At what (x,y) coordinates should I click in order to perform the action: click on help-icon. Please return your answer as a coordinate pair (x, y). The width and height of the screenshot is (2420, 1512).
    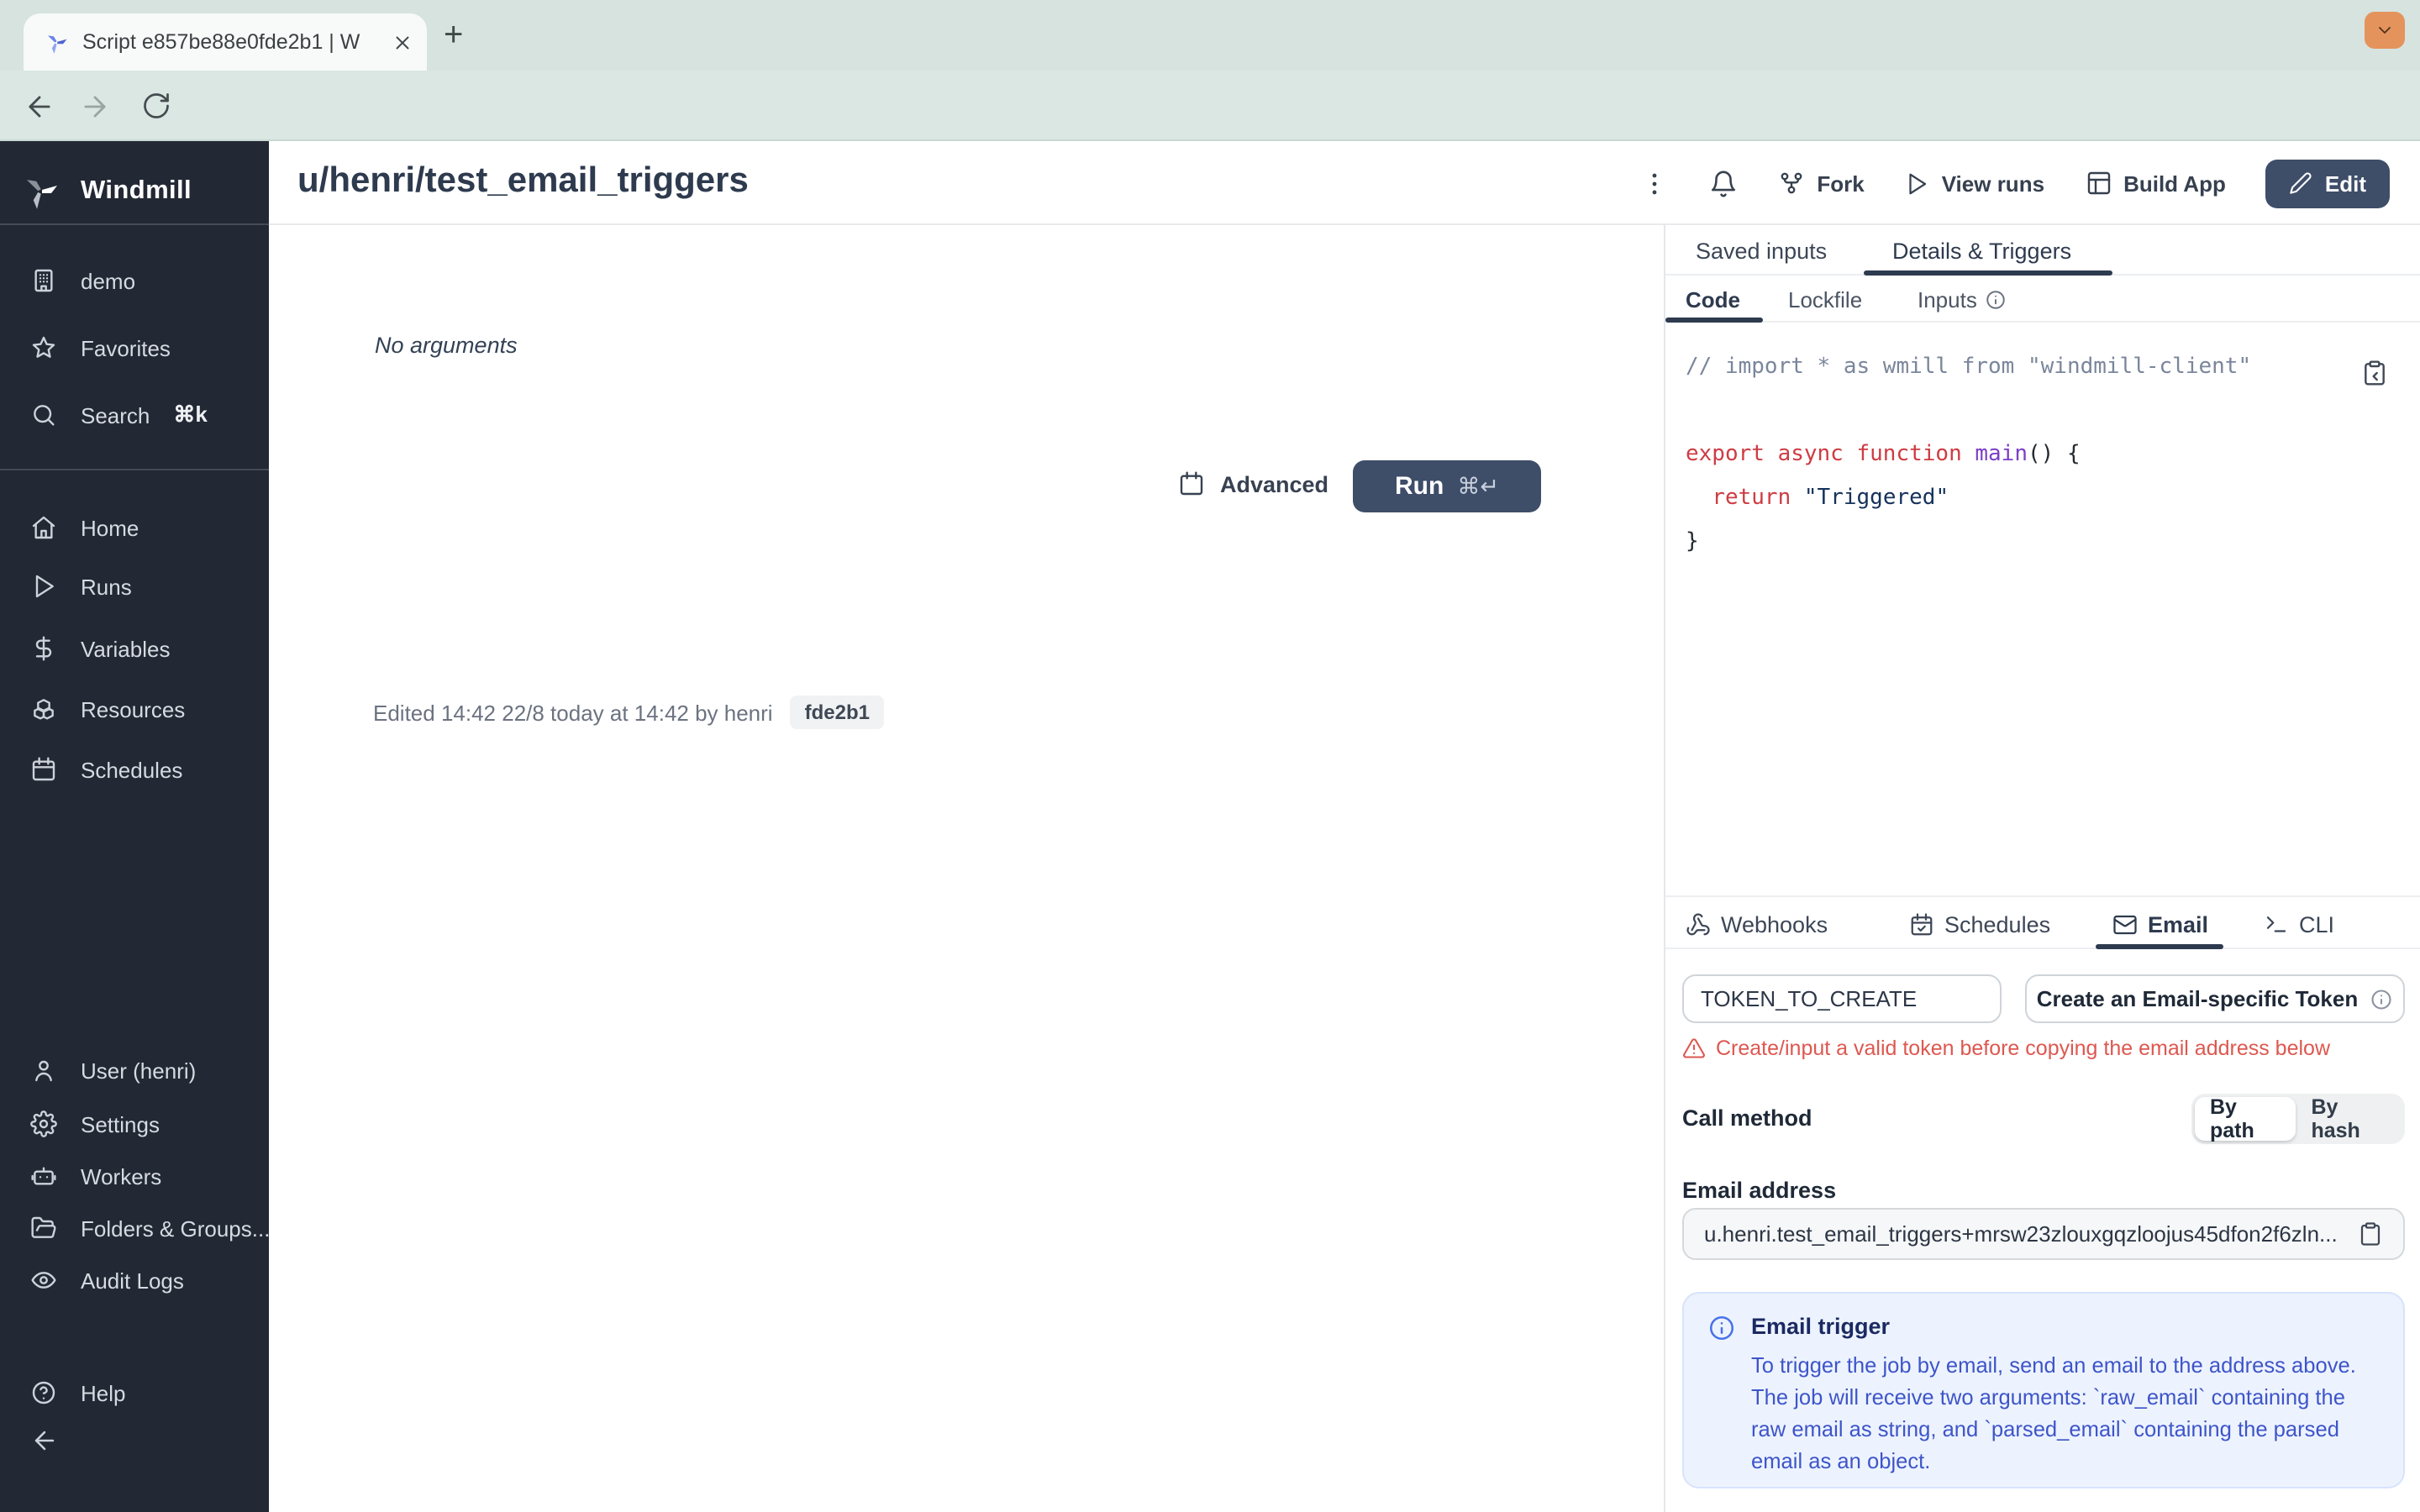
    Looking at the image, I should click on (43, 1392).